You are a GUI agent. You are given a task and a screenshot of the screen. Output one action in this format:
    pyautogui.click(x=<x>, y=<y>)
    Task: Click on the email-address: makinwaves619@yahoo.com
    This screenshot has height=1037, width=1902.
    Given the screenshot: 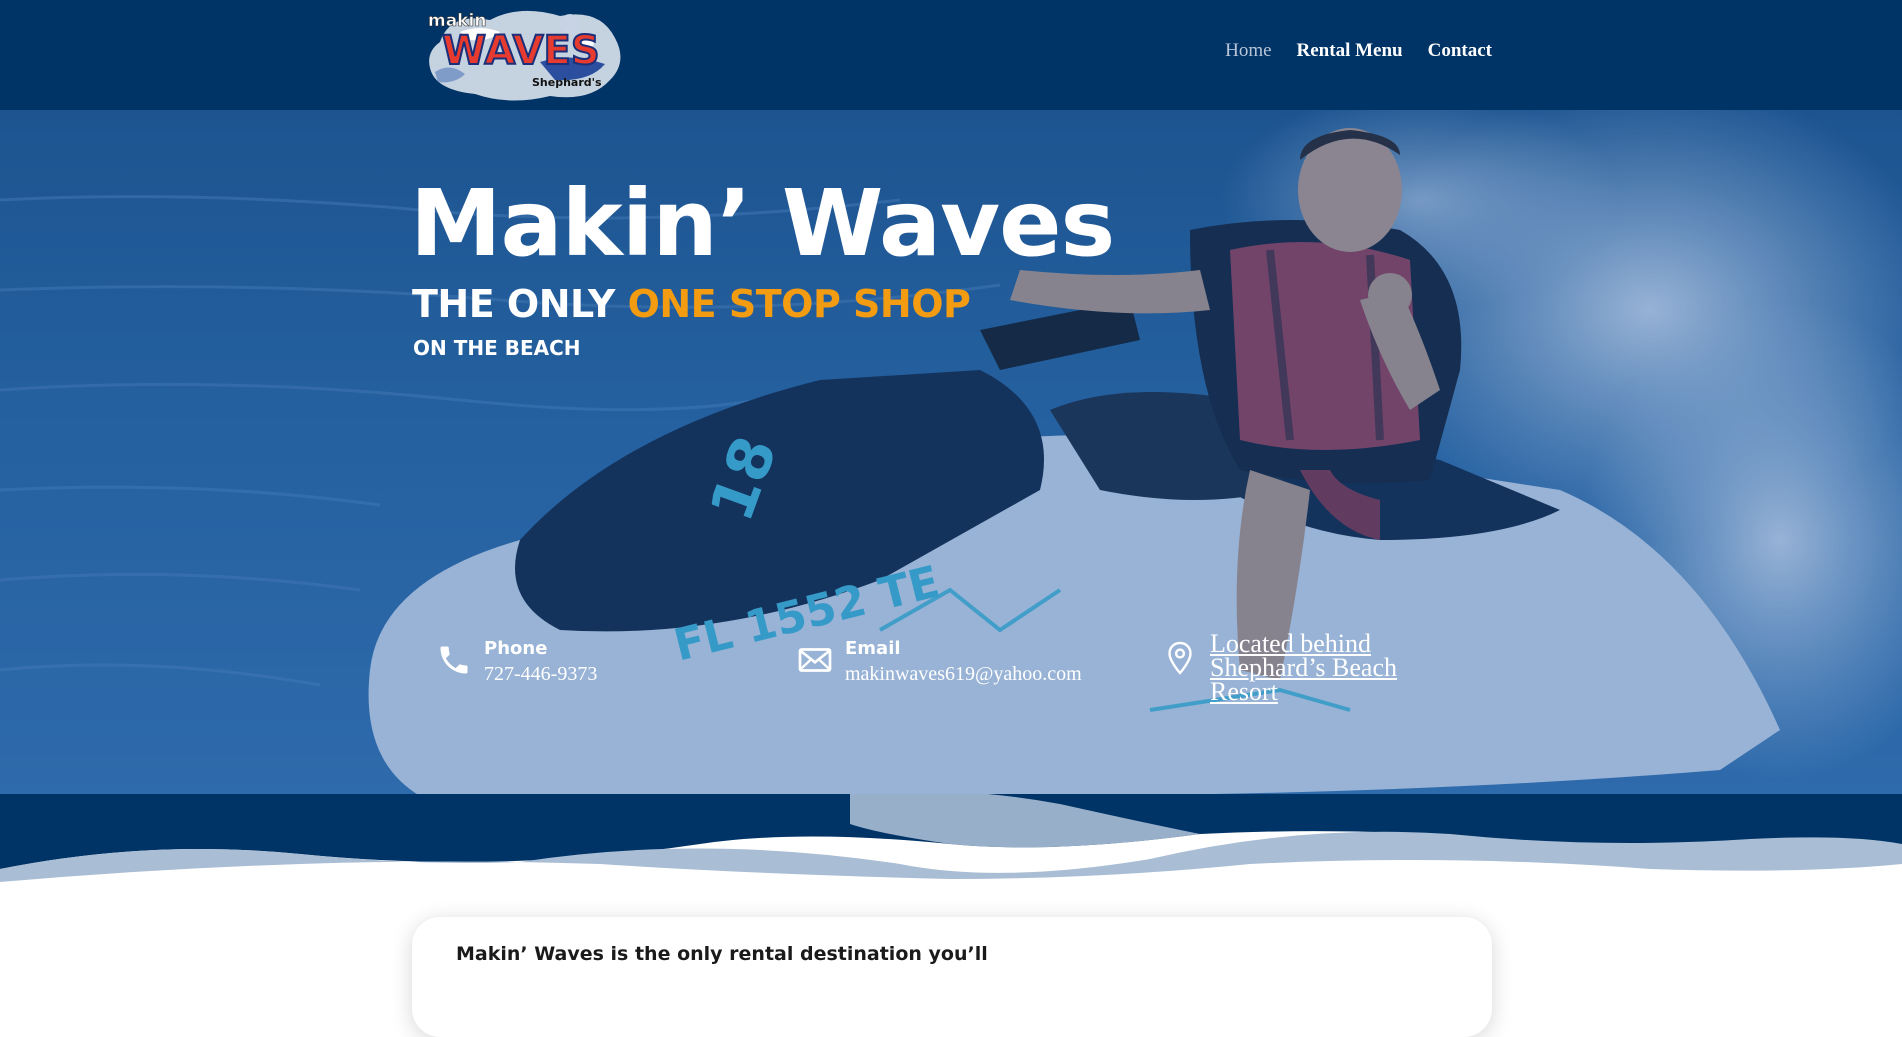 What is the action you would take?
    pyautogui.click(x=963, y=674)
    